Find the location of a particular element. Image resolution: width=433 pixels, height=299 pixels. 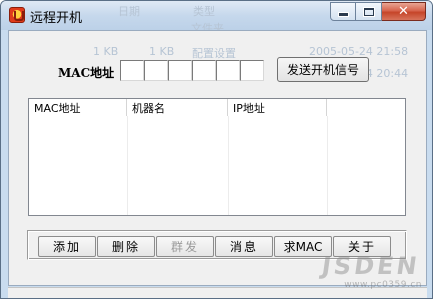

close-icon: ✕ is located at coordinates (403, 11).